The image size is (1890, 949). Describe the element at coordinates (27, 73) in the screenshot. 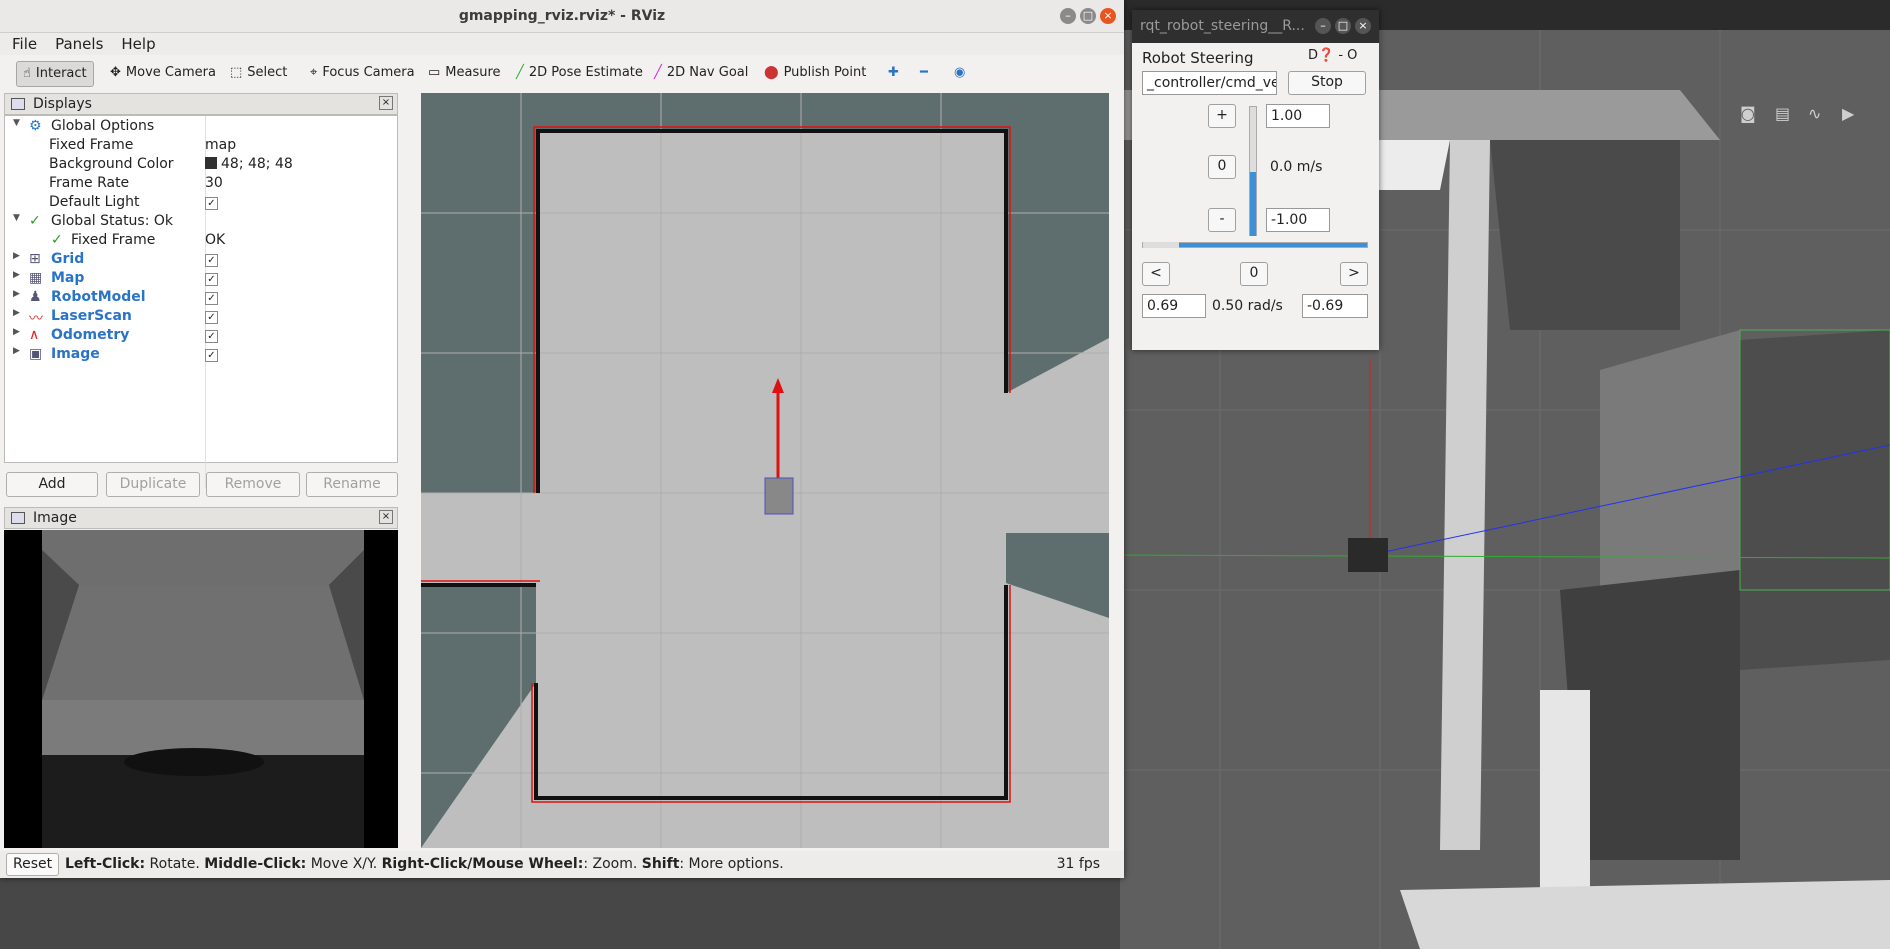

I see `hand-icon: ☝` at that location.